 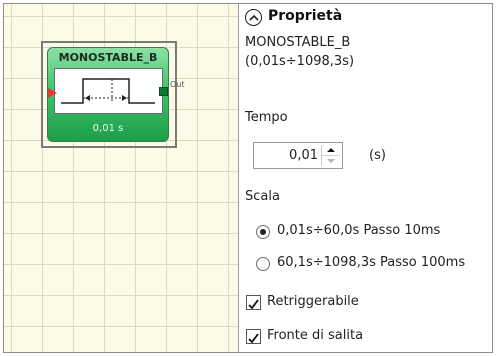 What do you see at coordinates (108, 57) in the screenshot?
I see `block-title: MONOSTABLE_B` at bounding box center [108, 57].